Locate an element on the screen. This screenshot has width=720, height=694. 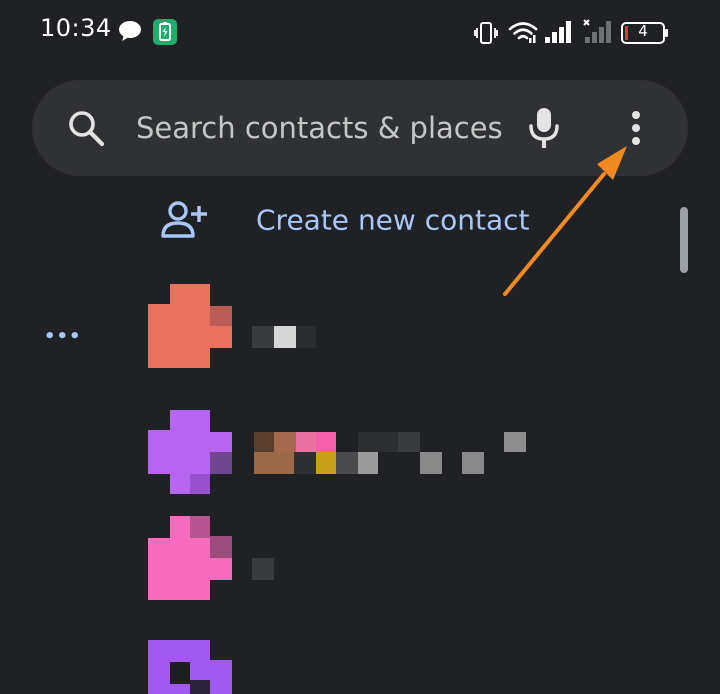
create-new-contact-button: Create new contact is located at coordinates (360, 220).